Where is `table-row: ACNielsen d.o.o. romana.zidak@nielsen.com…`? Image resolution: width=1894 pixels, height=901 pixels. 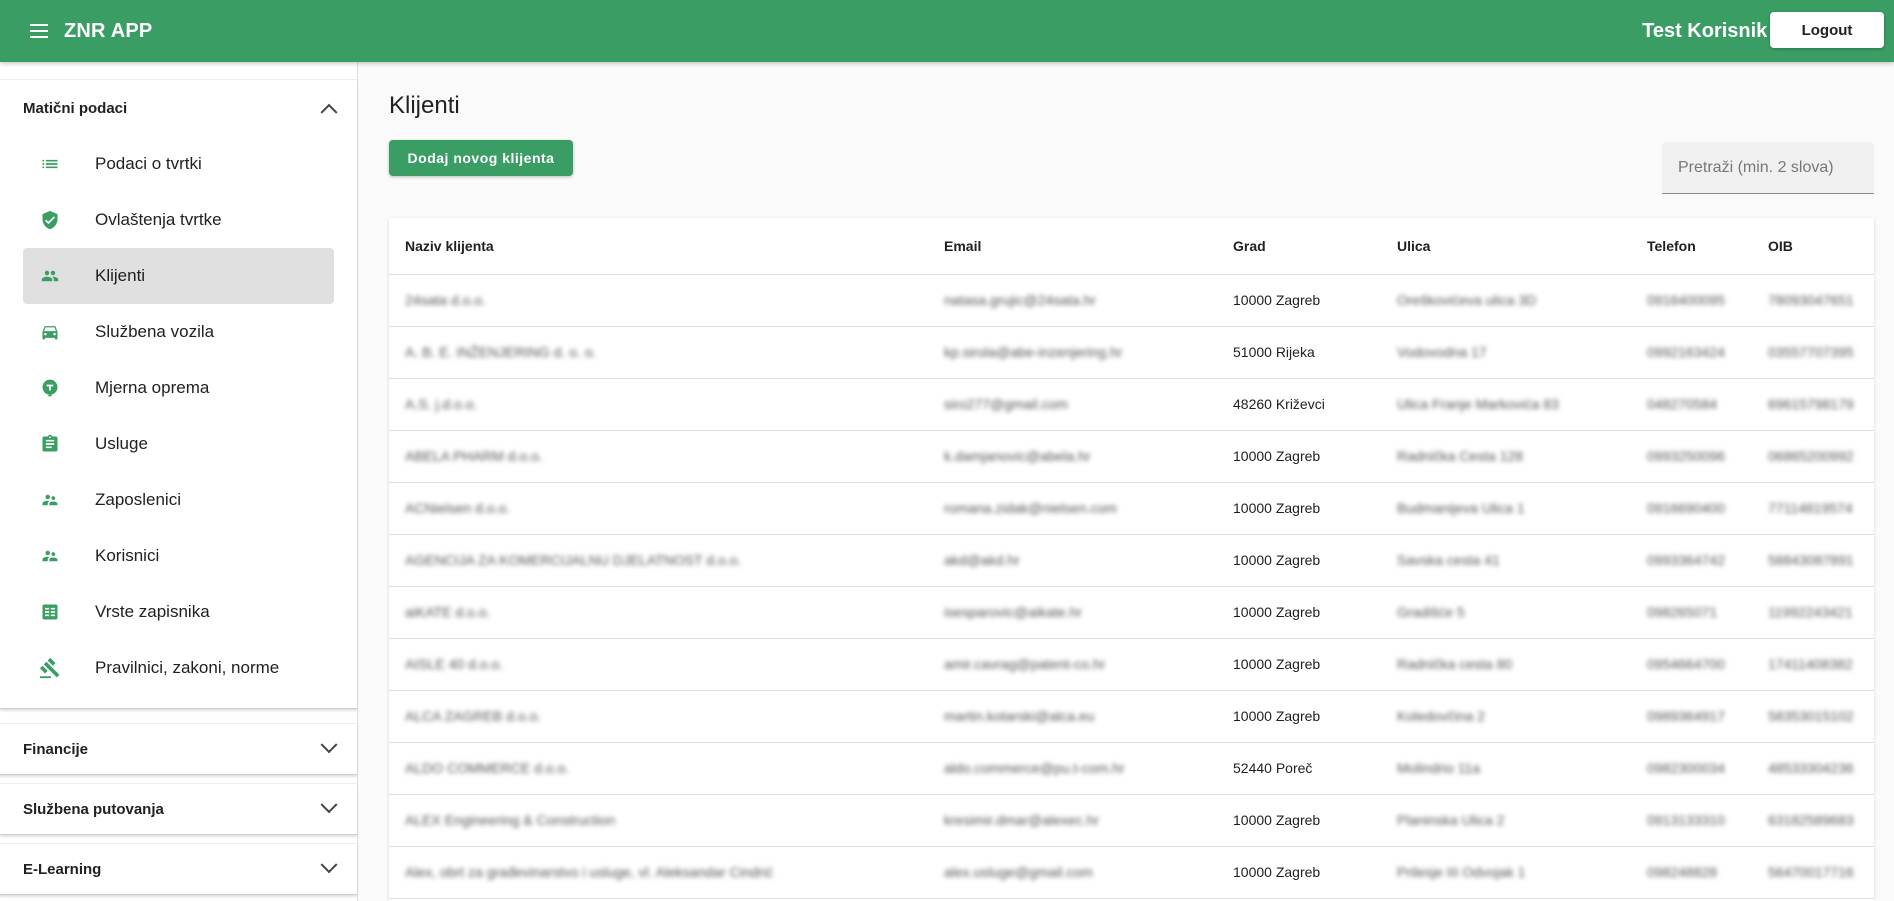
table-row: ACNielsen d.o.o. romana.zidak@nielsen.com… is located at coordinates (1131, 508).